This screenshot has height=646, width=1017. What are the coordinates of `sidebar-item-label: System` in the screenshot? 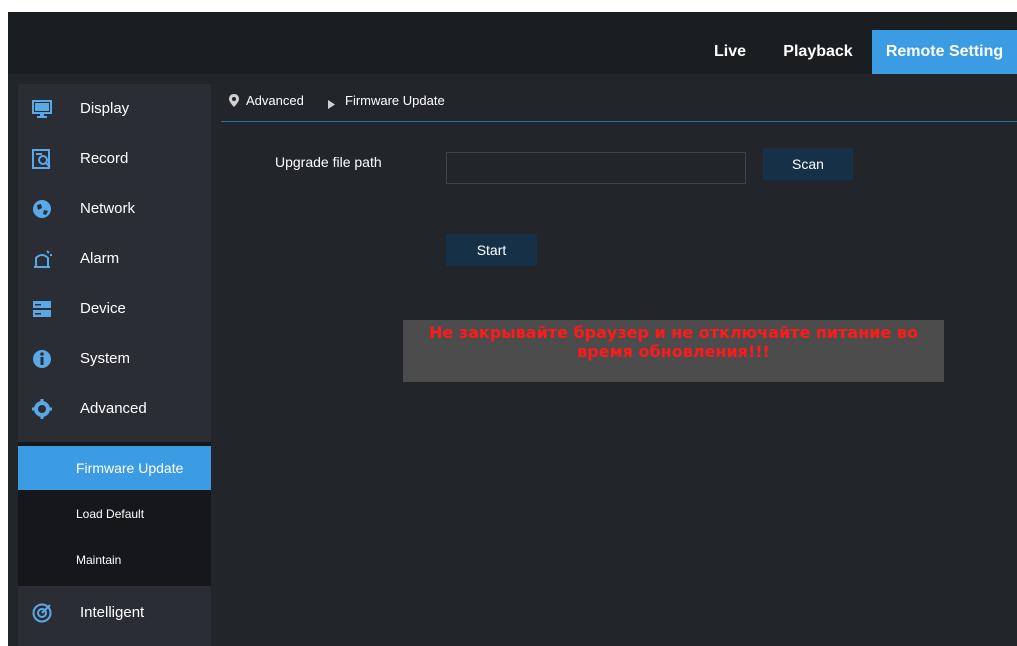 It's located at (105, 358).